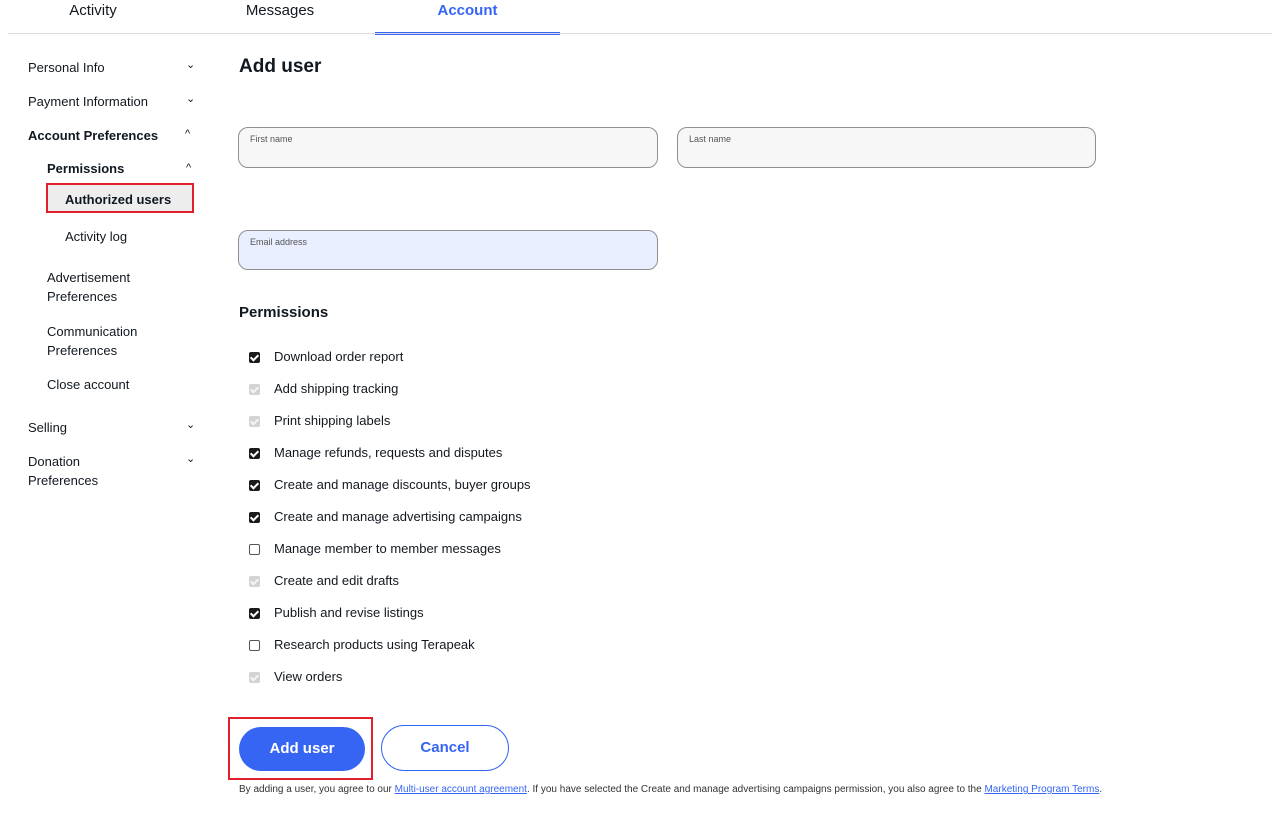 The height and width of the screenshot is (823, 1282). Describe the element at coordinates (459, 358) in the screenshot. I see `permission-option: Download order report` at that location.